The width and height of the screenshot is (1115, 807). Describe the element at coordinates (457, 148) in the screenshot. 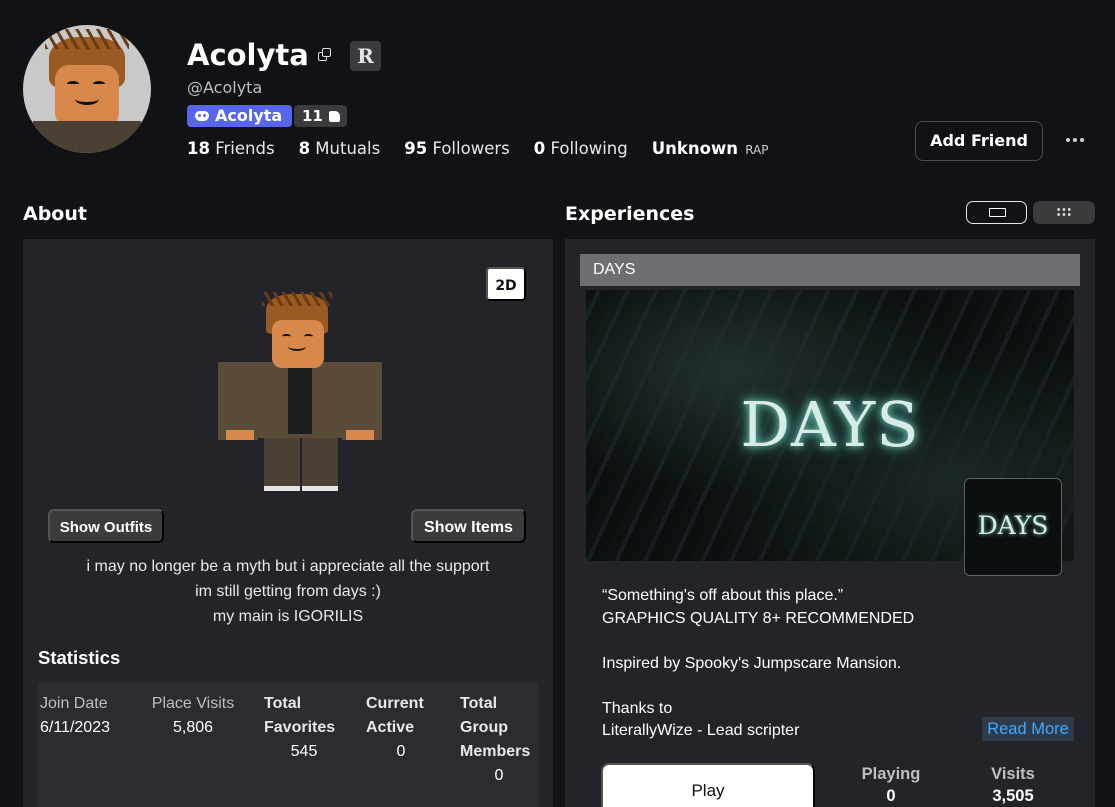

I see `followers-stat: 95 Followers` at that location.